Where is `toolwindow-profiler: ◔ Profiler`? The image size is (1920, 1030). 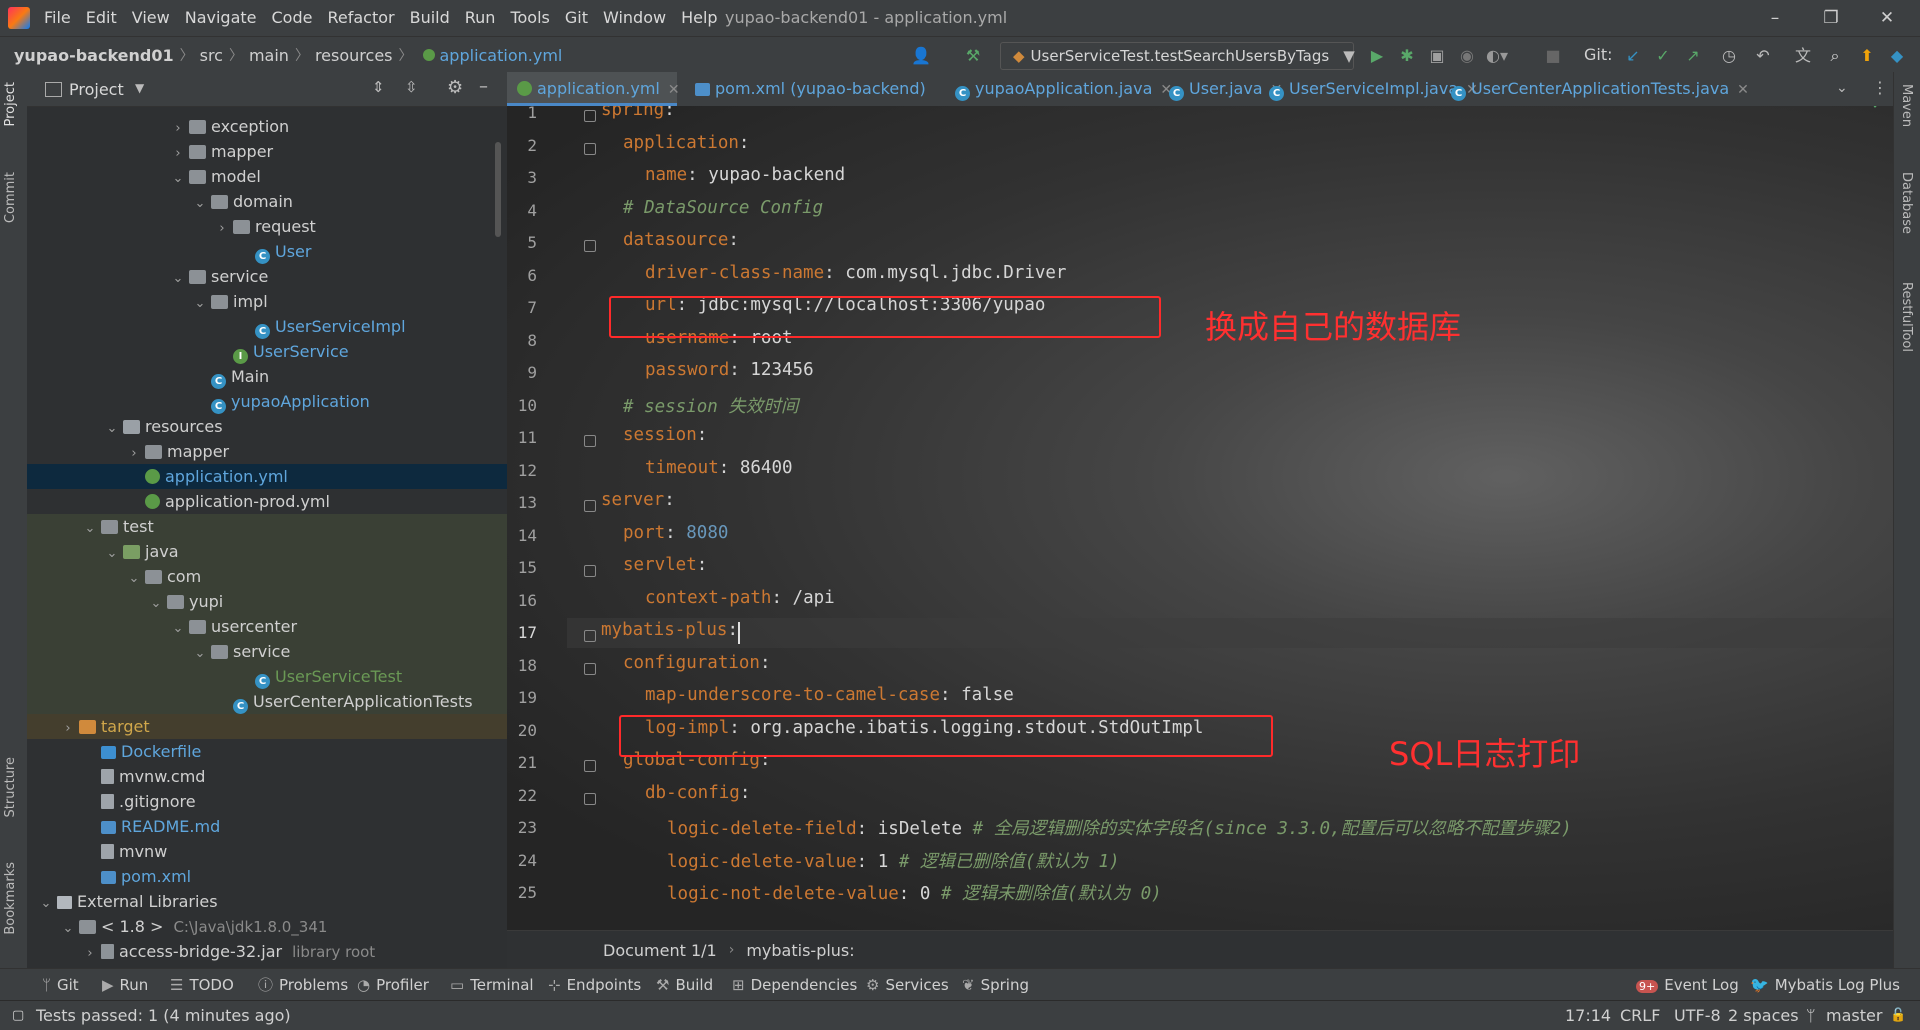
toolwindow-profiler: ◔ Profiler is located at coordinates (393, 985).